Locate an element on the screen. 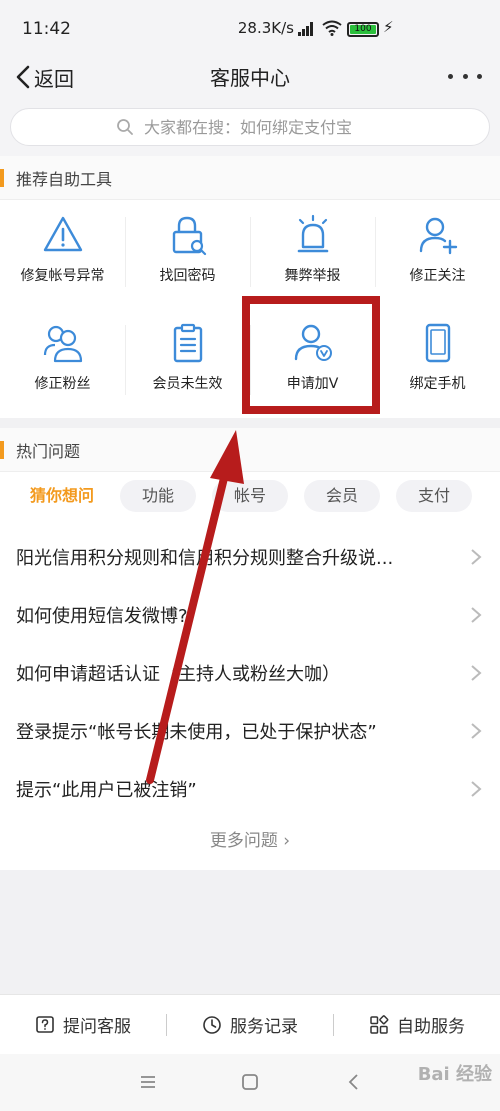 This screenshot has height=1111, width=500. list-item: 如何申请超话认证（主持人或粉丝大咖） is located at coordinates (250, 673).